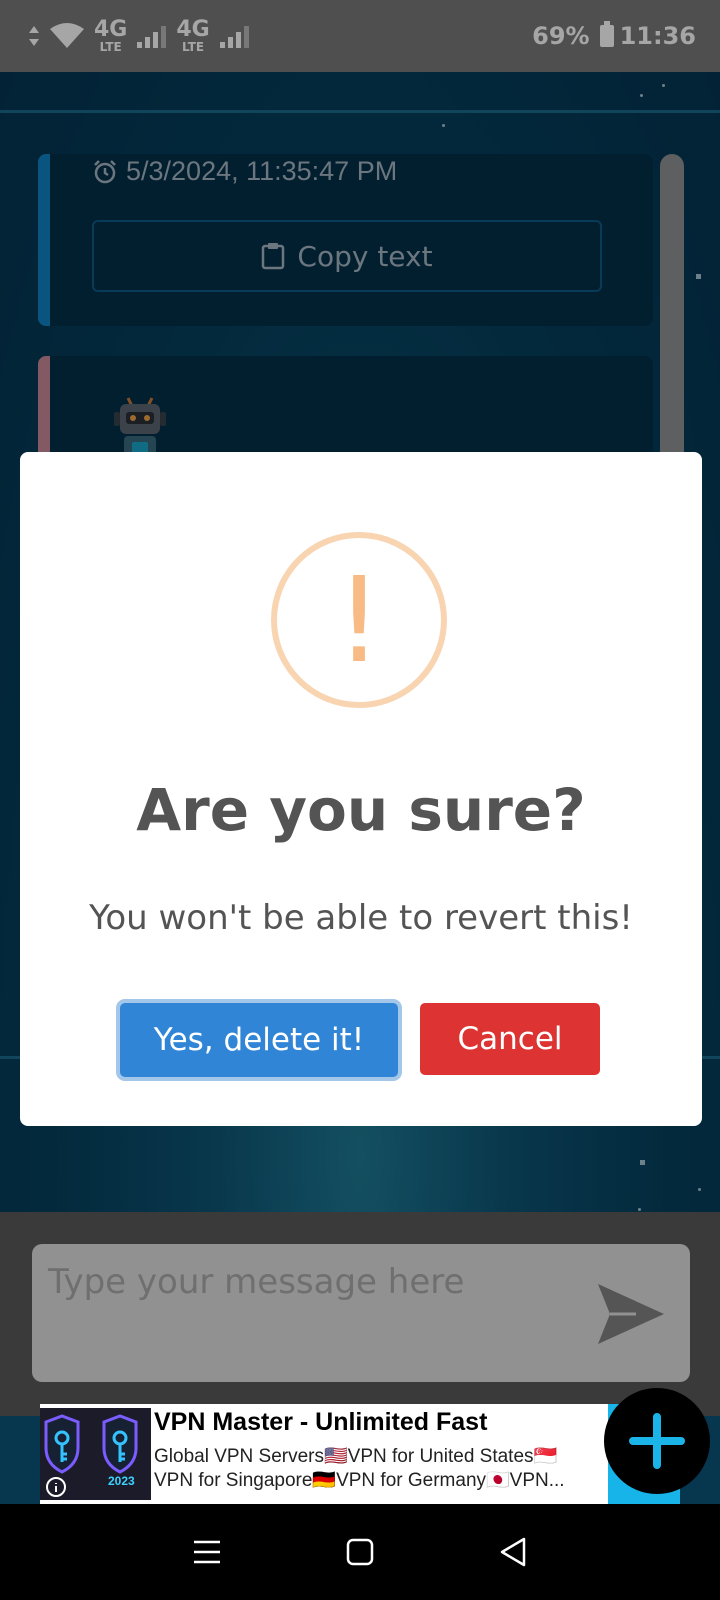 The height and width of the screenshot is (1600, 720). Describe the element at coordinates (510, 1039) in the screenshot. I see `cancel-button: Cancel` at that location.